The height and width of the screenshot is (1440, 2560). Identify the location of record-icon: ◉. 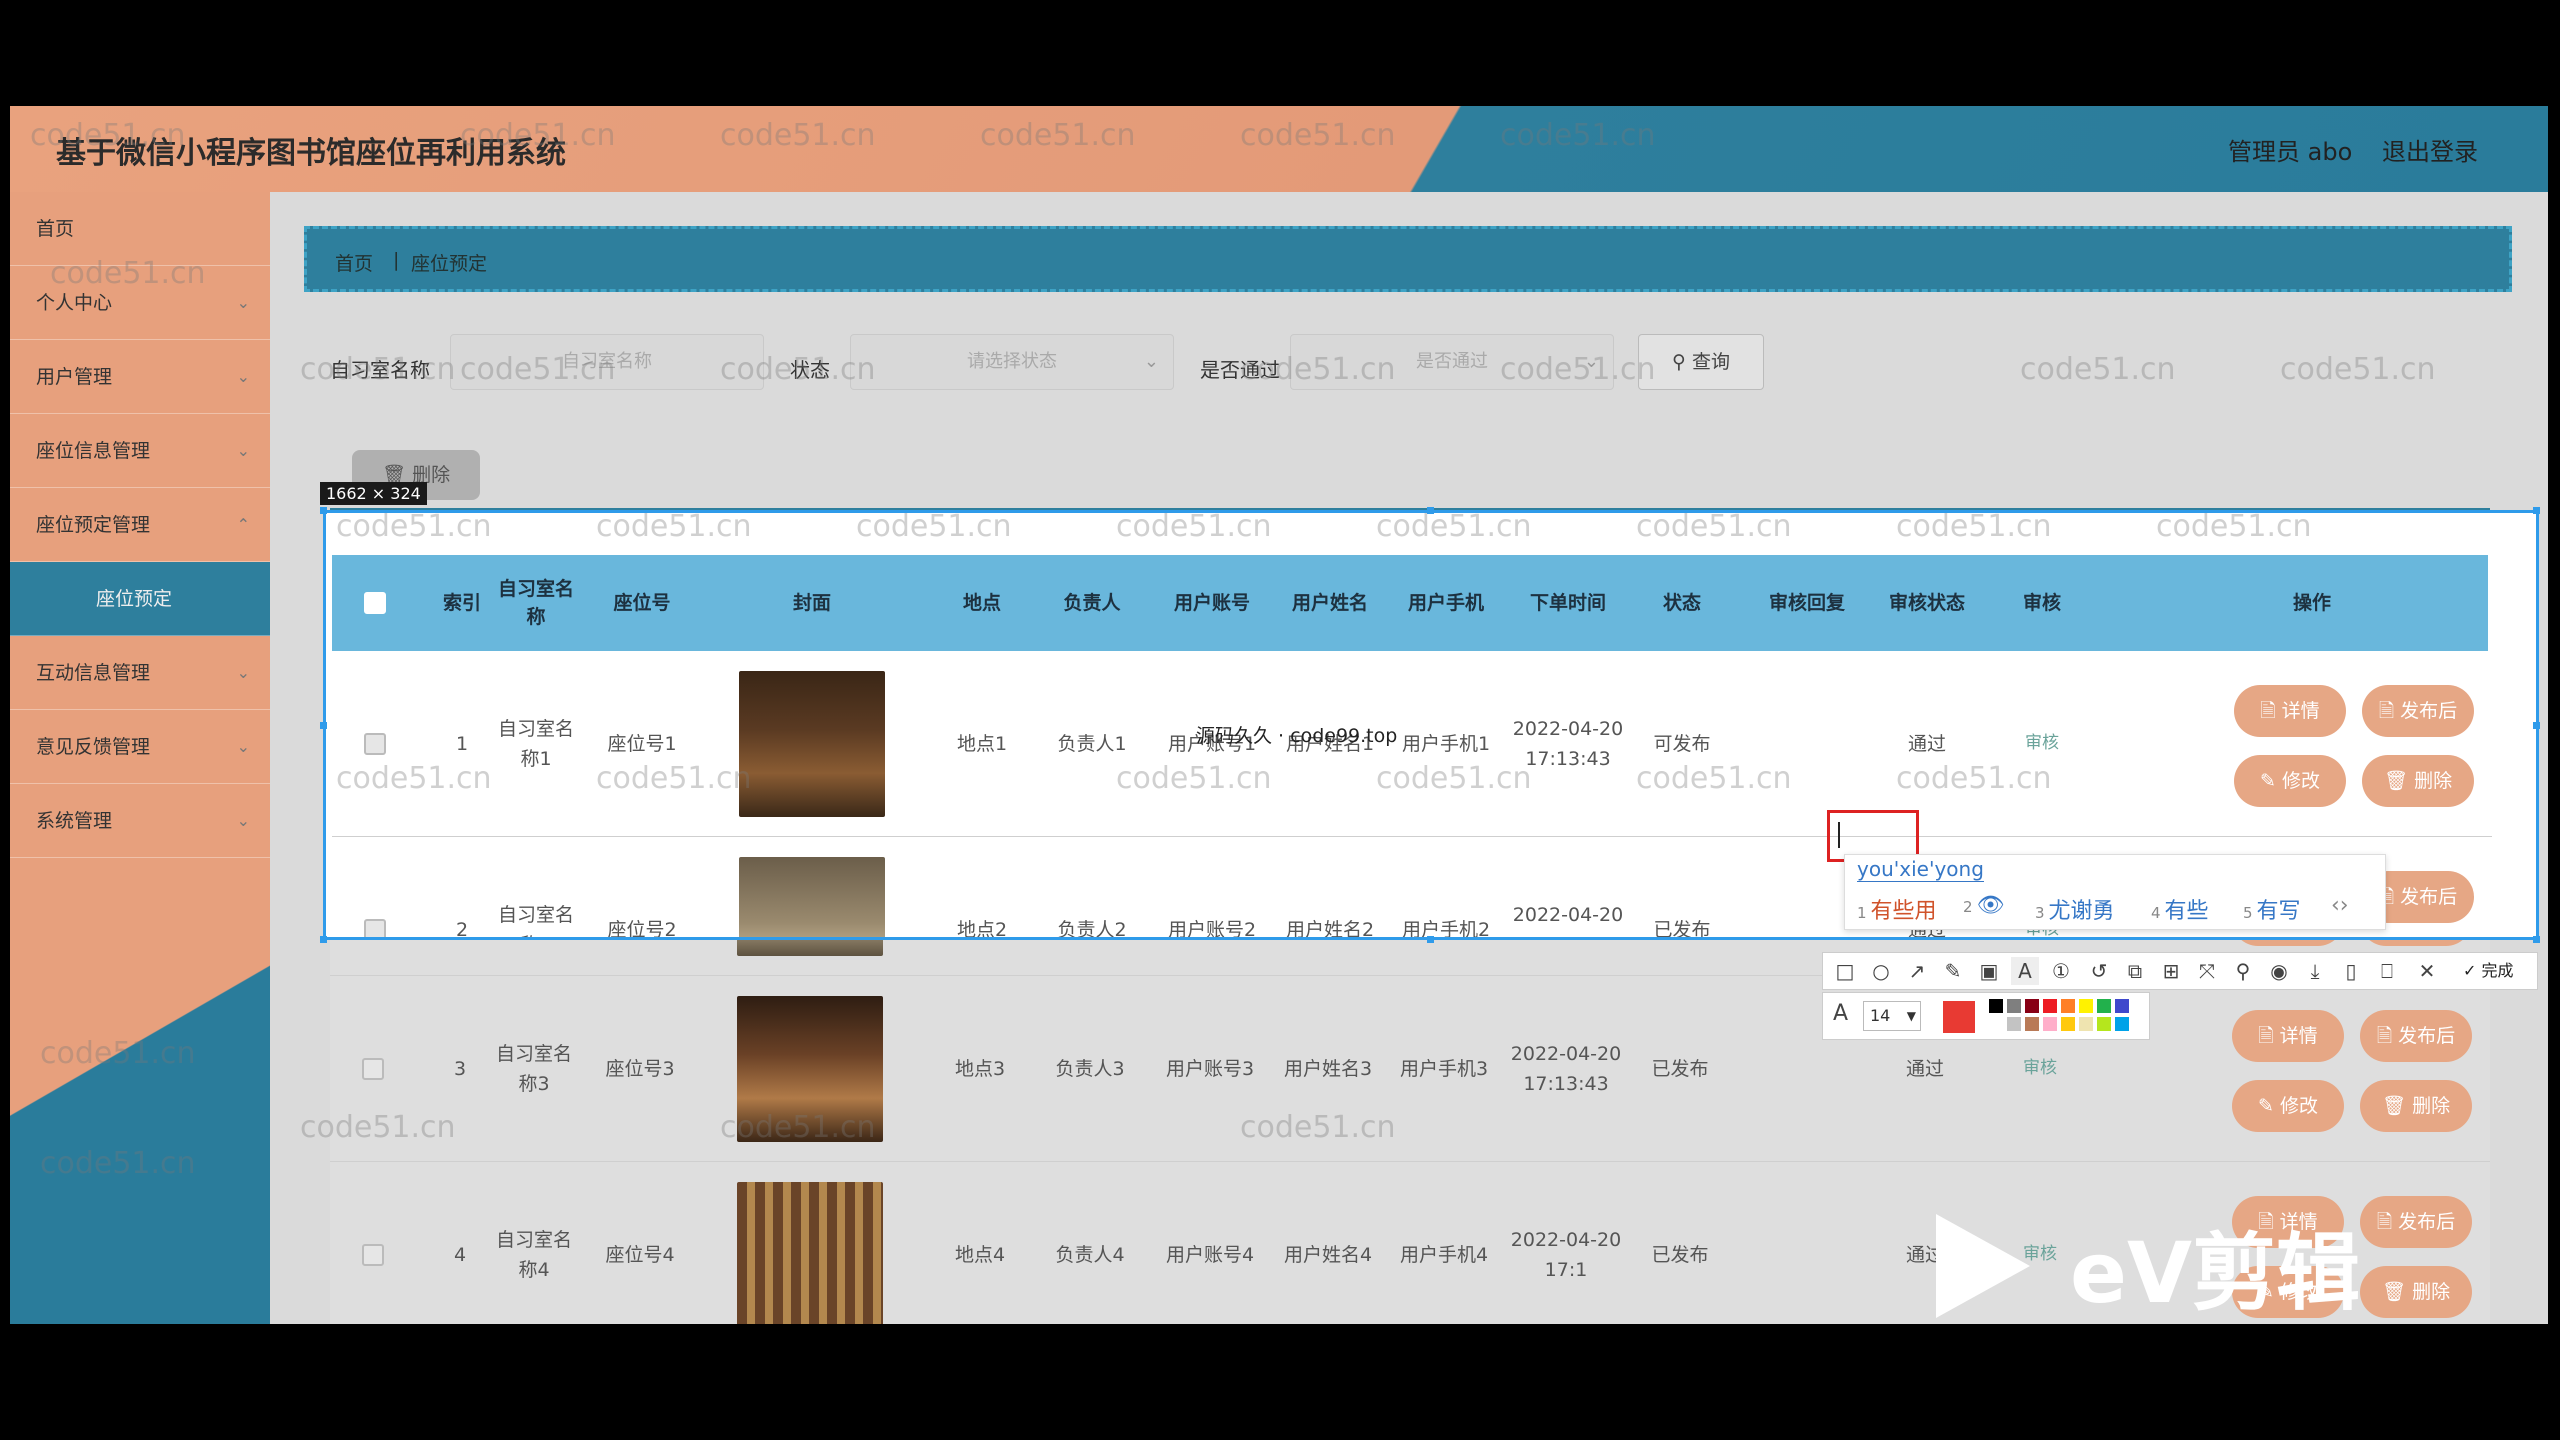
(2279, 971).